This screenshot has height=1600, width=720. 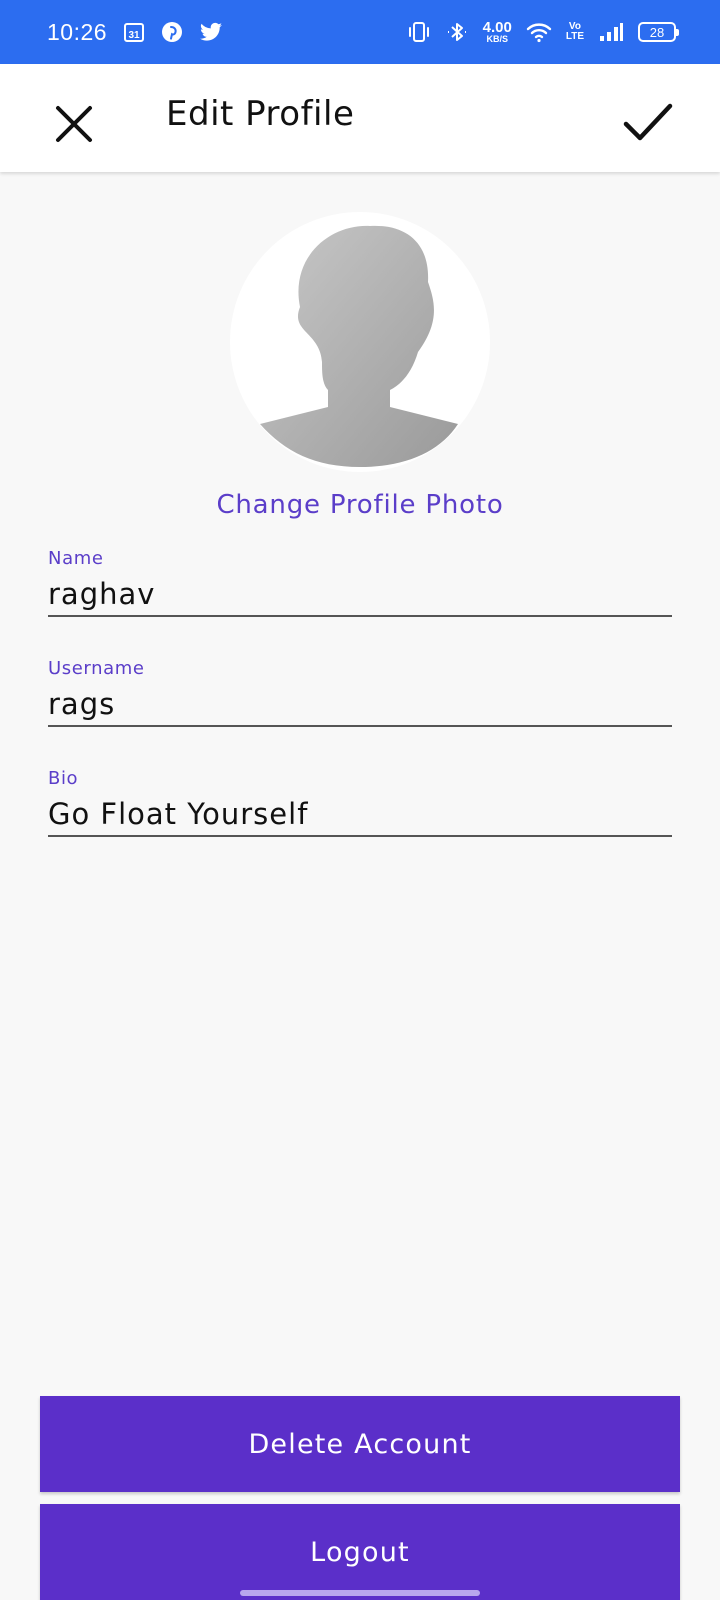 I want to click on profile-avatar, so click(x=360, y=342).